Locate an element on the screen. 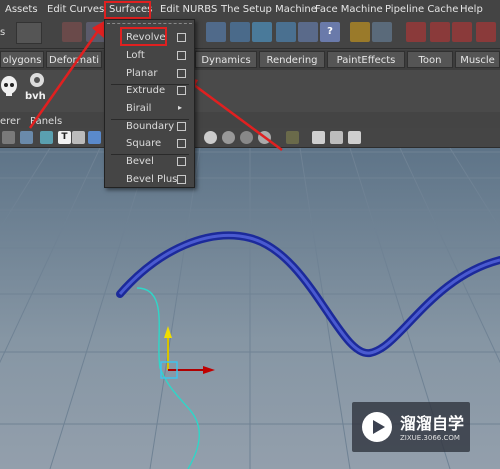 The width and height of the screenshot is (500, 469). menu-item-birail: Birail ▸ is located at coordinates (149, 109).